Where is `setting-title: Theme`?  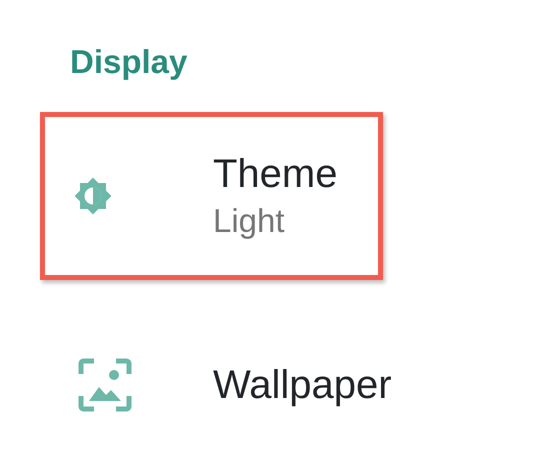 setting-title: Theme is located at coordinates (275, 174).